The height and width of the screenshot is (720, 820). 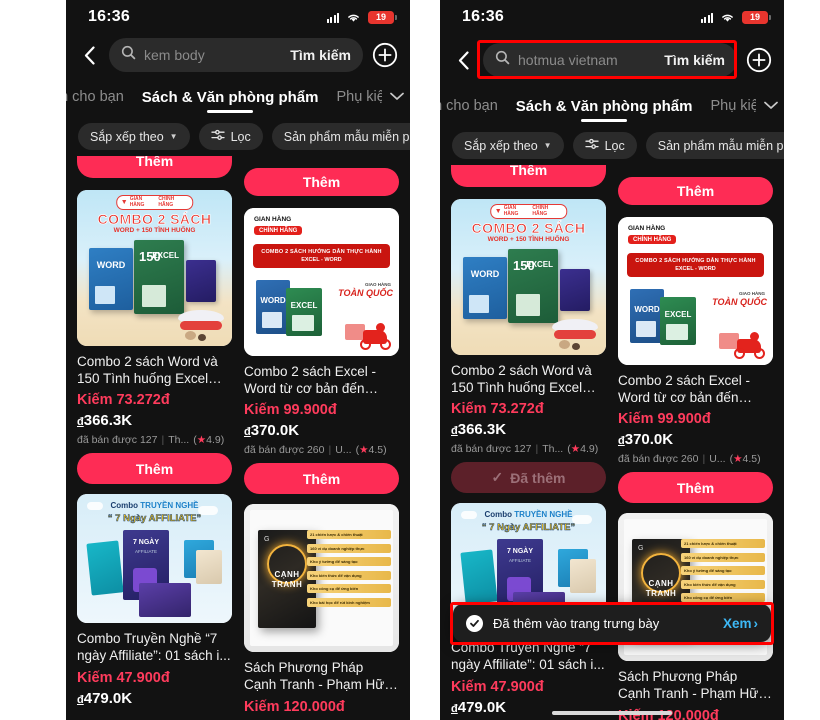 I want to click on toast-added-to-showcase: Đã thêm vào trang trưng bày Xem ›, so click(x=612, y=623).